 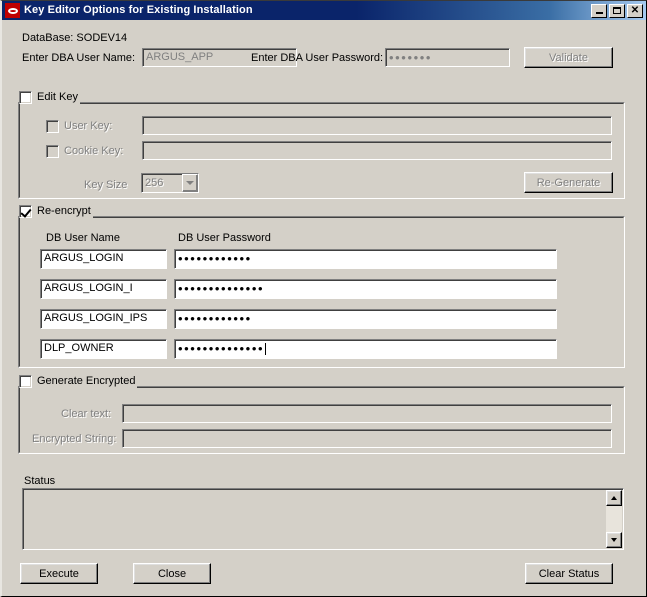 What do you see at coordinates (170, 183) in the screenshot?
I see `key-size-select: 256` at bounding box center [170, 183].